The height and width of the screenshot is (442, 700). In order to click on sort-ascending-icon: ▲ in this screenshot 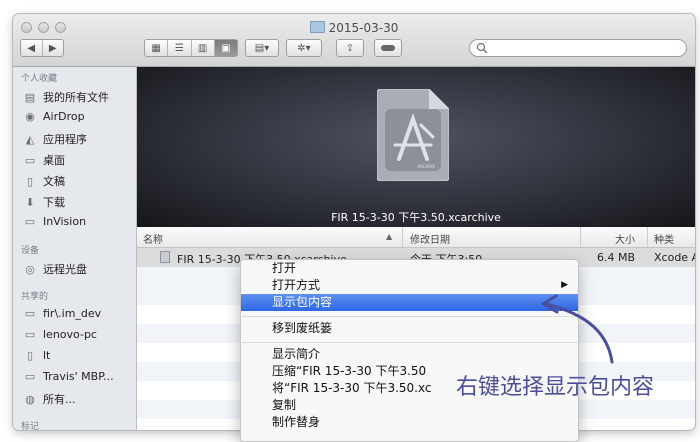, I will do `click(389, 236)`.